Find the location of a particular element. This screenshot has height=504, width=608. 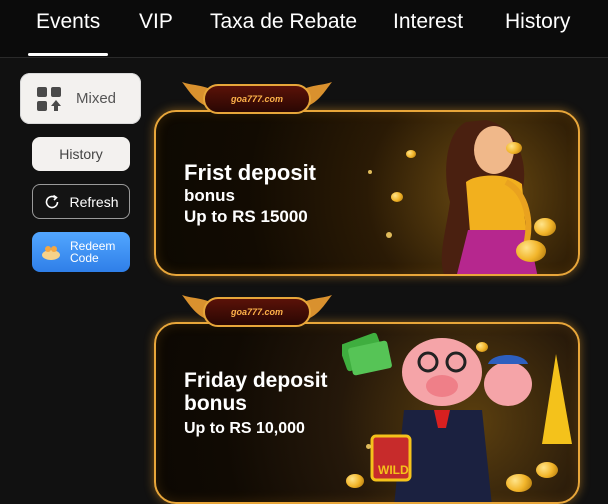

woman-in-sari-illustration is located at coordinates (489, 197).